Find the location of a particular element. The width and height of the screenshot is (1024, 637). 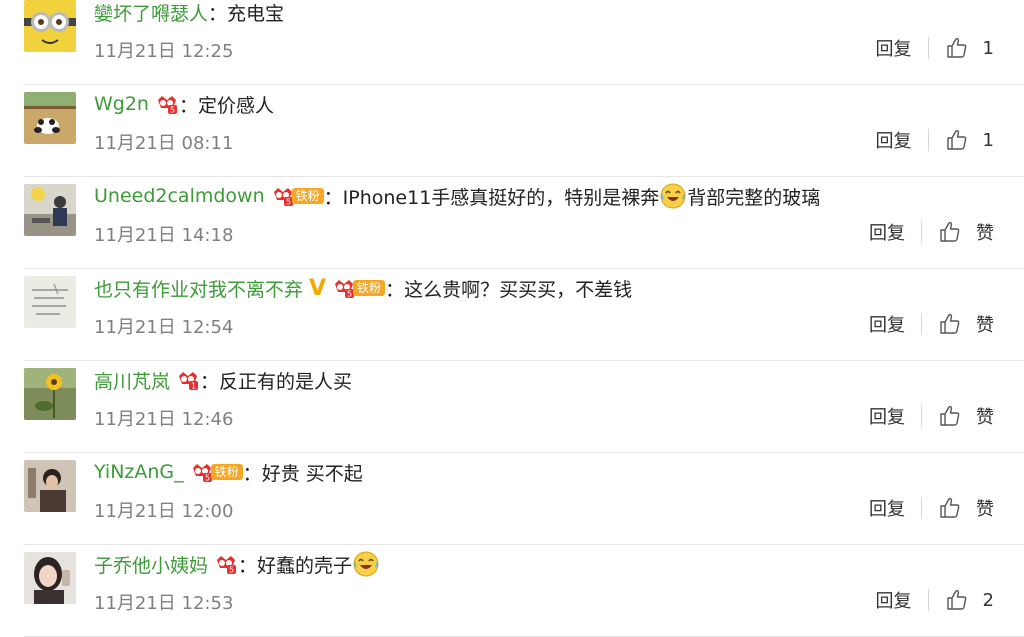

svg-text: 1 is located at coordinates (193, 386).